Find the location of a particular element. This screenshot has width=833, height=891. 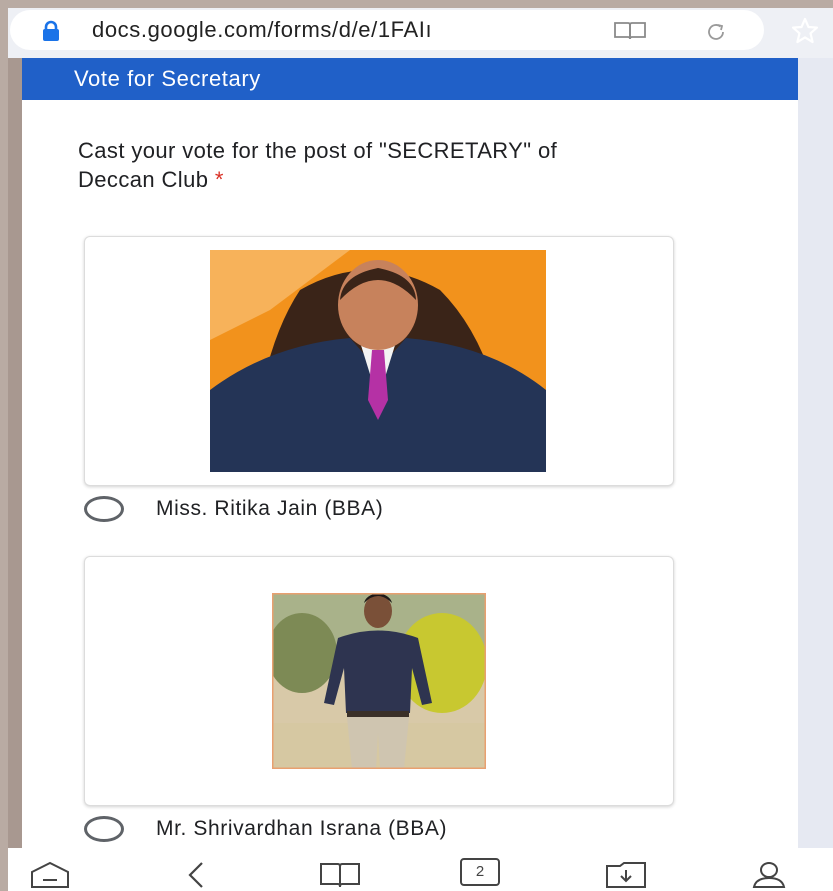

browser-bottom-bar: 2 is located at coordinates (420, 869).